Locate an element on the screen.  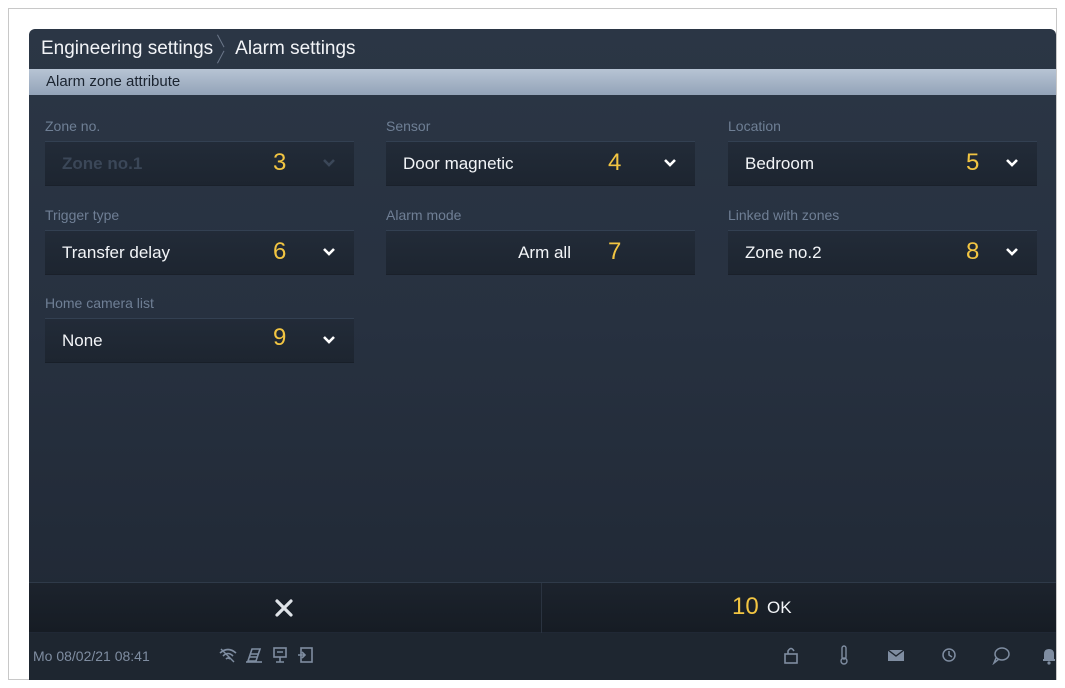
location-select: Bedroom 5 is located at coordinates (882, 163).